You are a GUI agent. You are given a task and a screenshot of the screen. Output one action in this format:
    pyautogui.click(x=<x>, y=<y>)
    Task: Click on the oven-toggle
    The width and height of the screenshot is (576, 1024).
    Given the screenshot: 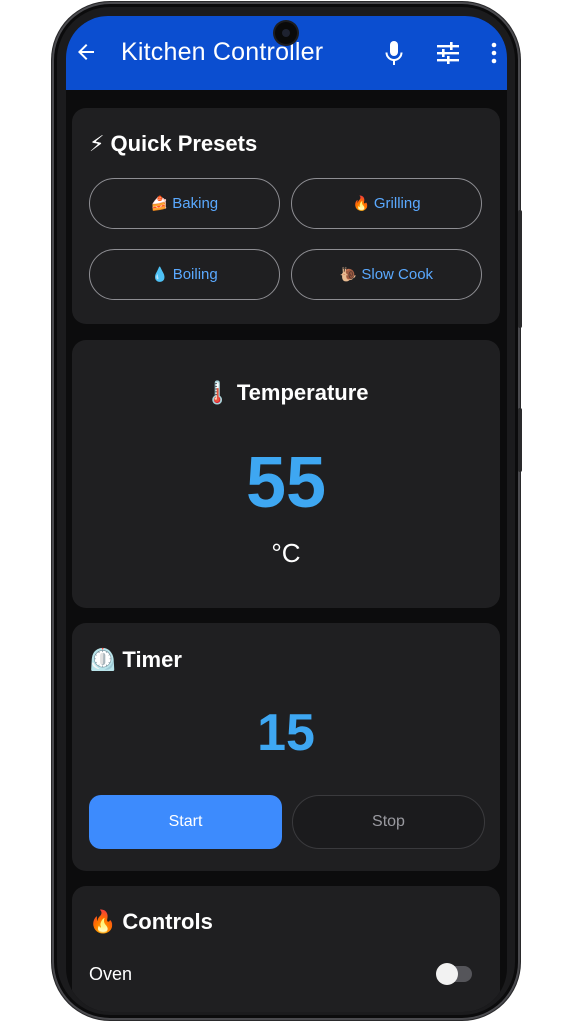 What is the action you would take?
    pyautogui.click(x=454, y=974)
    